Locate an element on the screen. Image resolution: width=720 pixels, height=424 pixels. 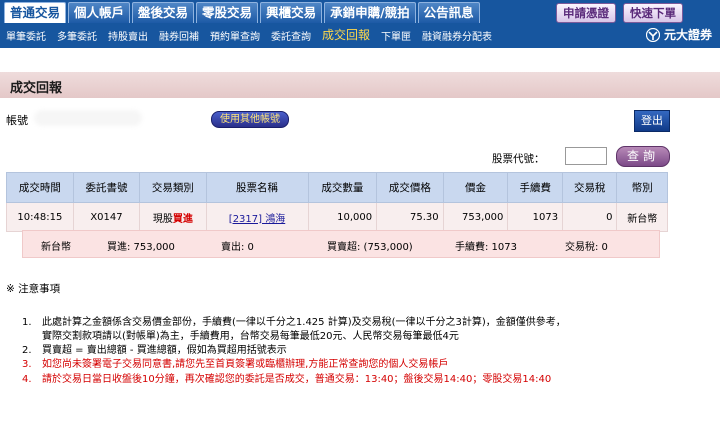
yuanta-logo-icon is located at coordinates (652, 34).